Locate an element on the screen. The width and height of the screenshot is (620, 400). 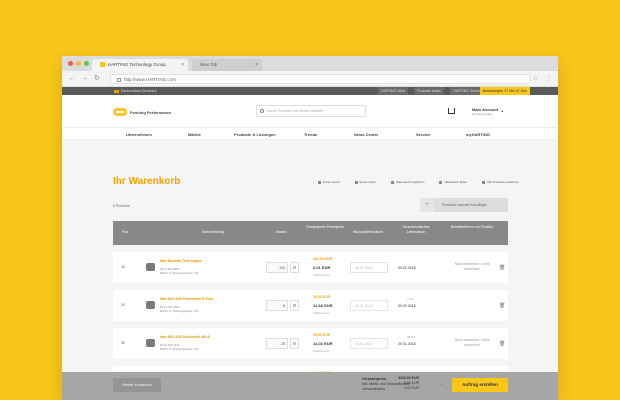
product-count: 6 Produkte is located at coordinates (121, 206).